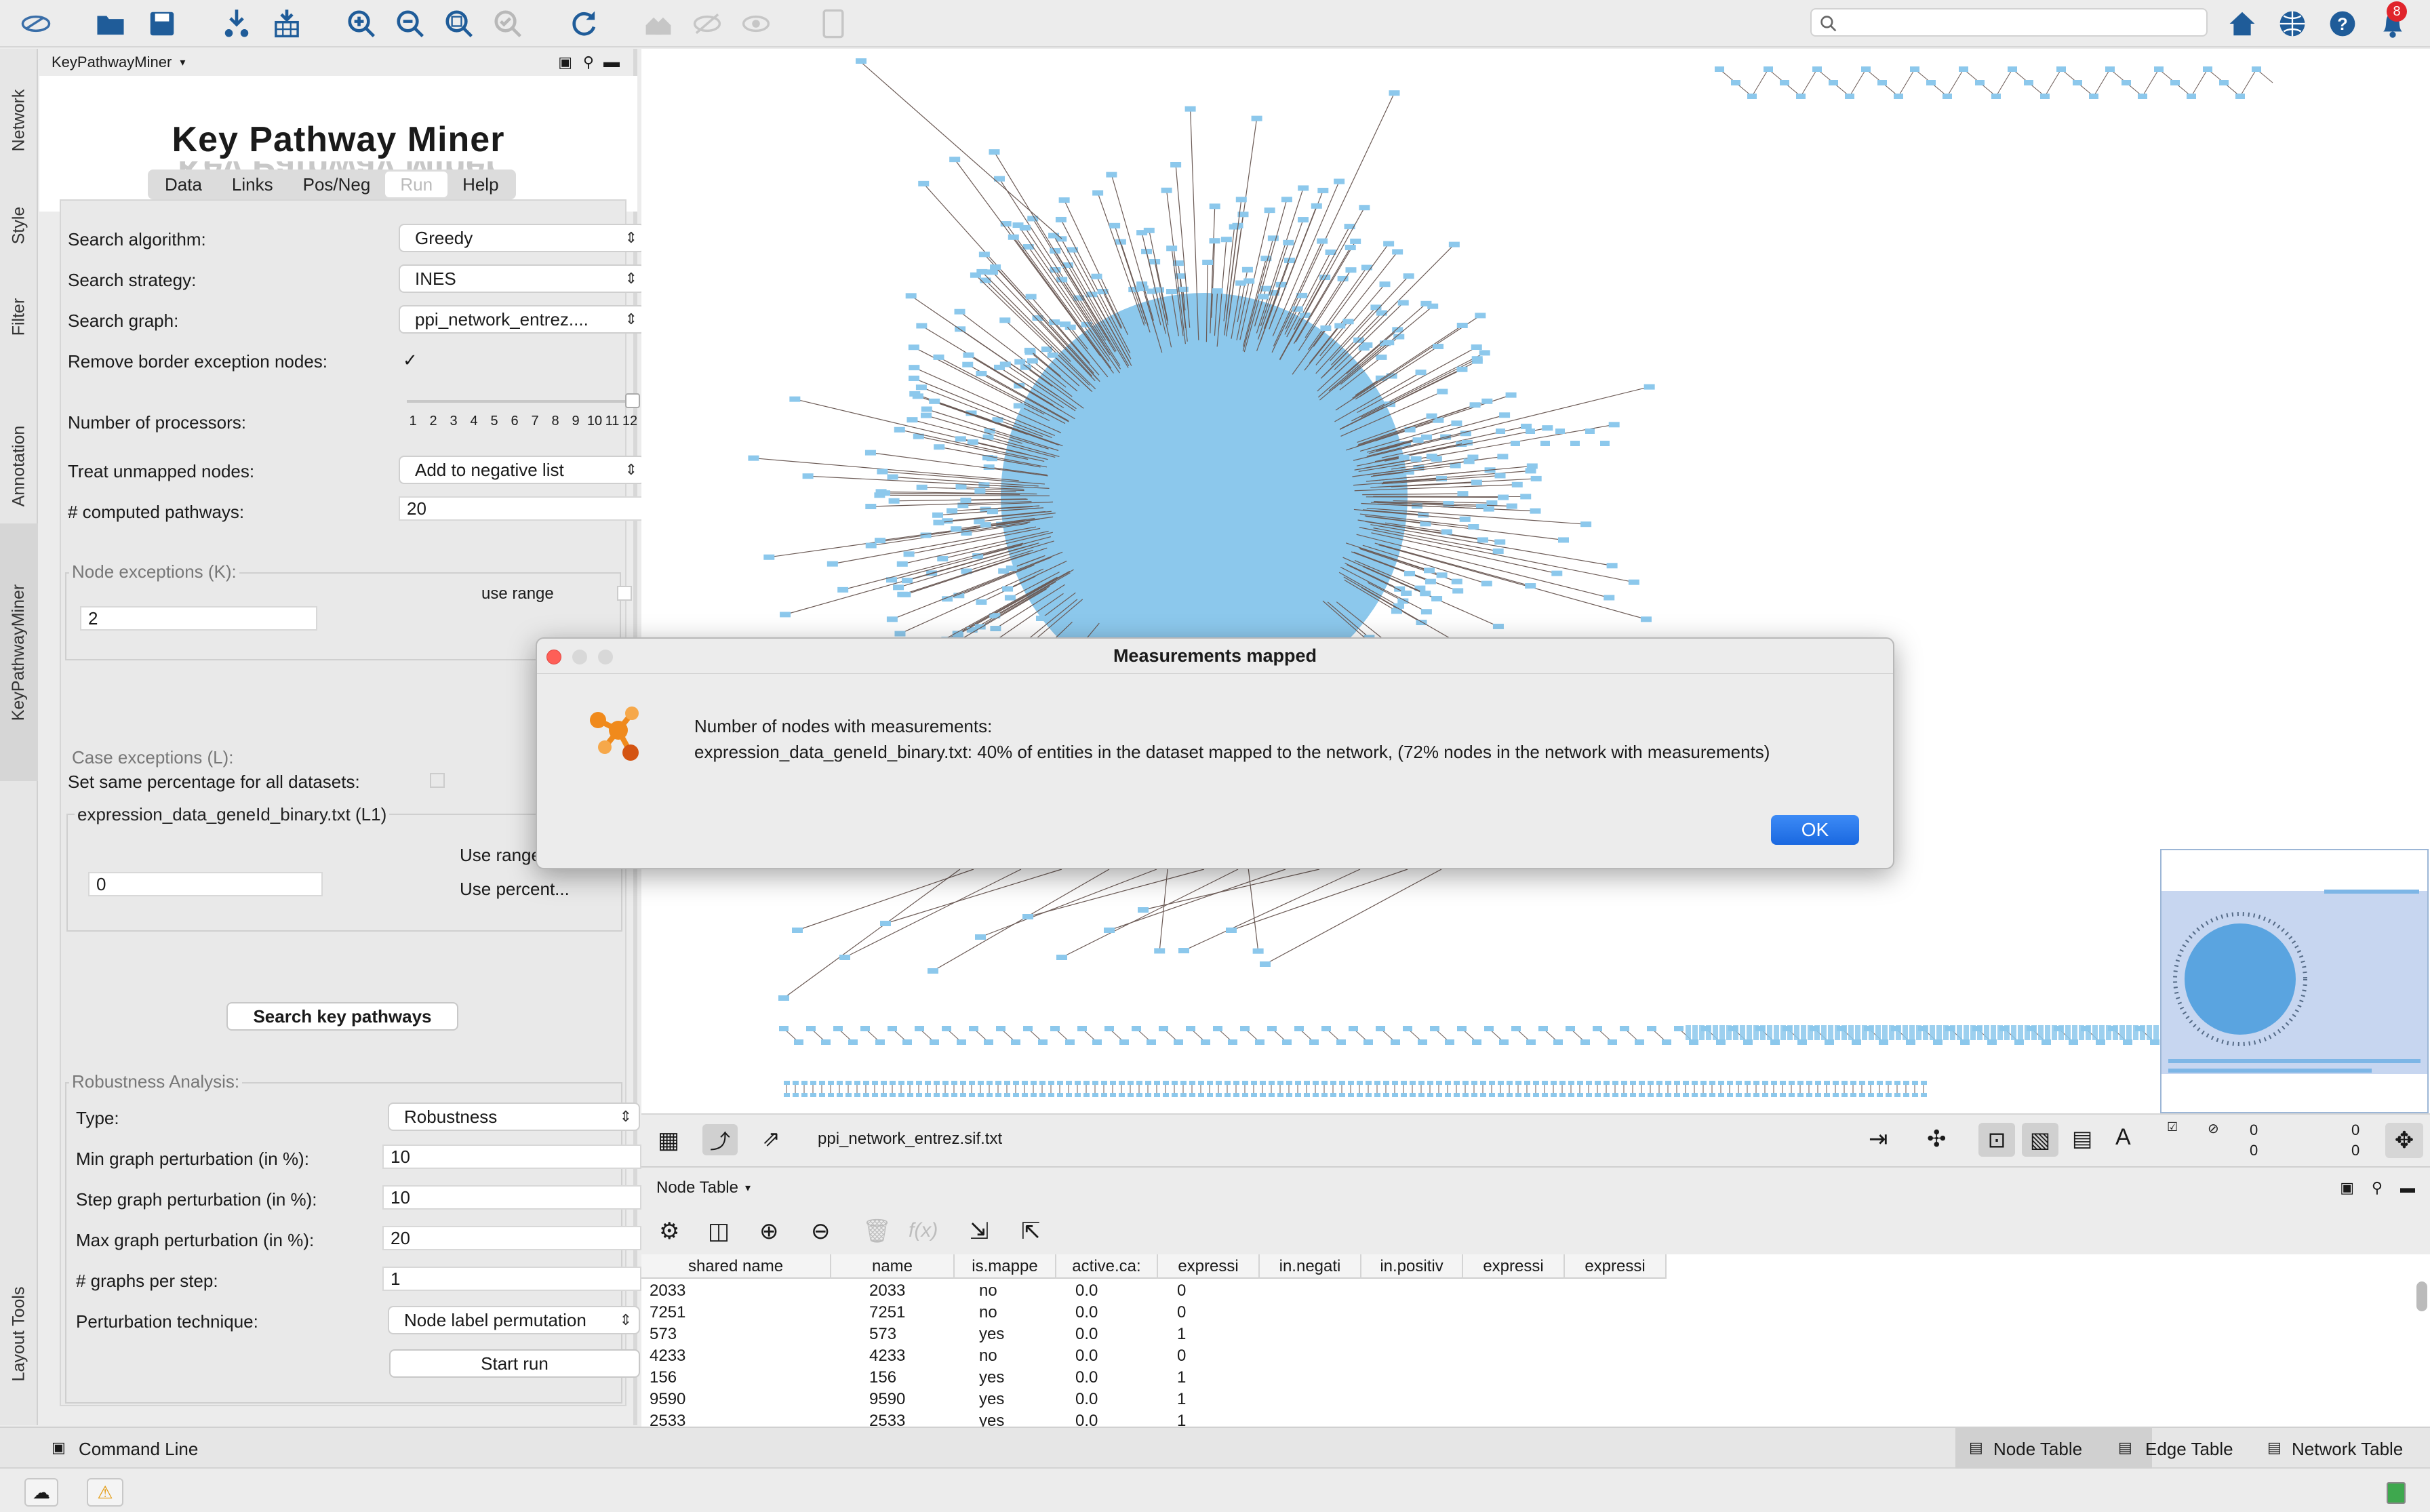 Image resolution: width=2430 pixels, height=1512 pixels. I want to click on network-overview-minimap, so click(2294, 981).